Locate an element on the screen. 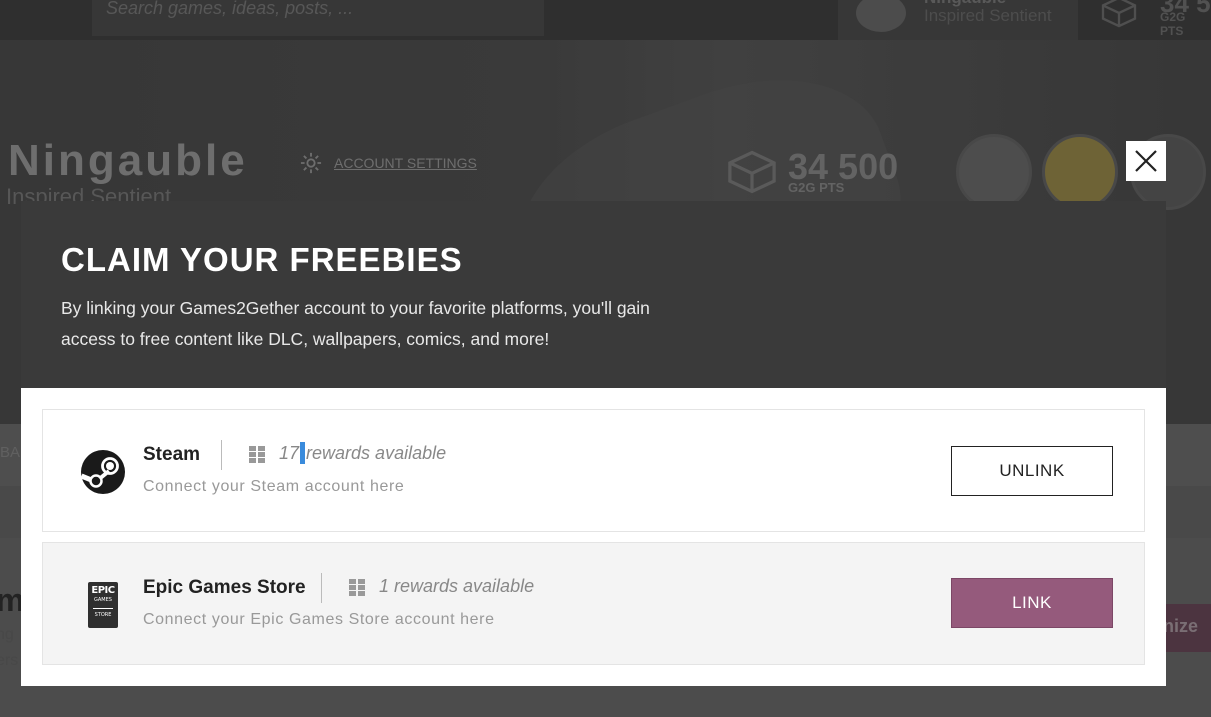  text-caret is located at coordinates (303, 452).